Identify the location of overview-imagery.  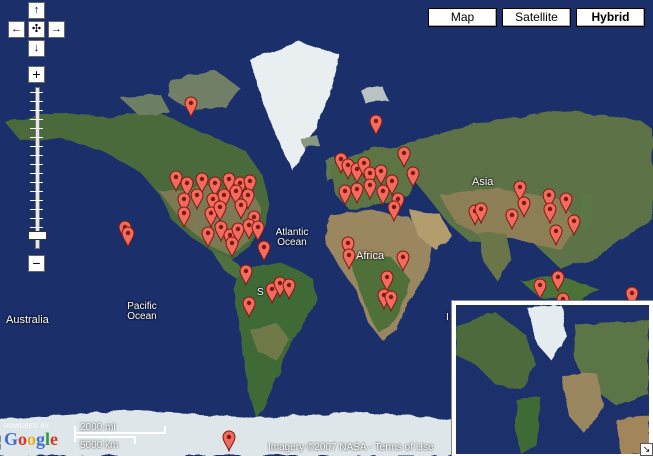
(552, 379).